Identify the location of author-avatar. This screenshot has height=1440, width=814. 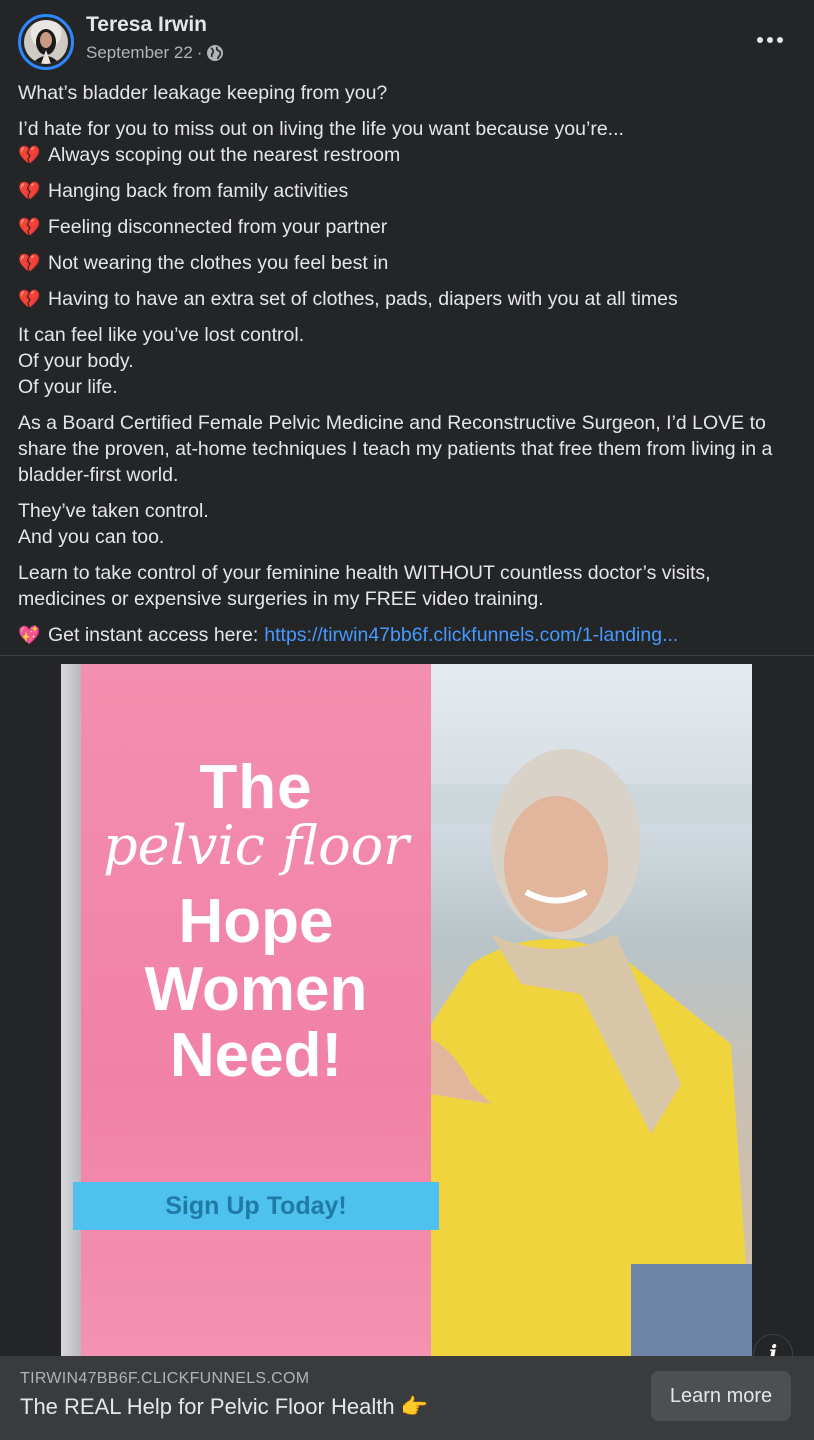
(46, 42).